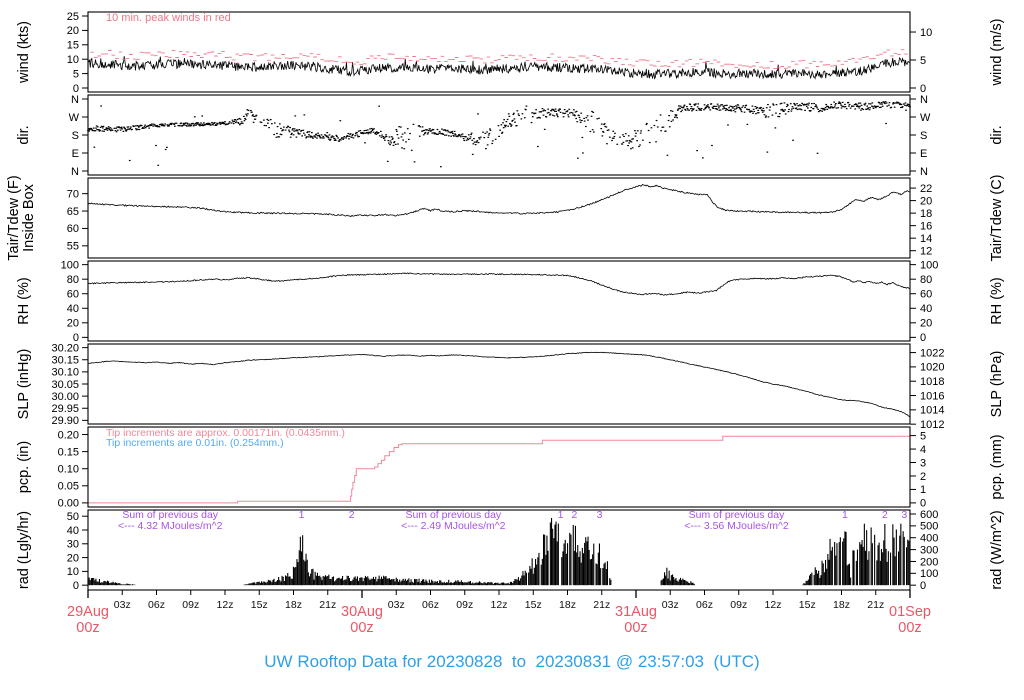 This screenshot has width=1024, height=700. Describe the element at coordinates (73, 194) in the screenshot. I see `y-tick-label: 70` at that location.